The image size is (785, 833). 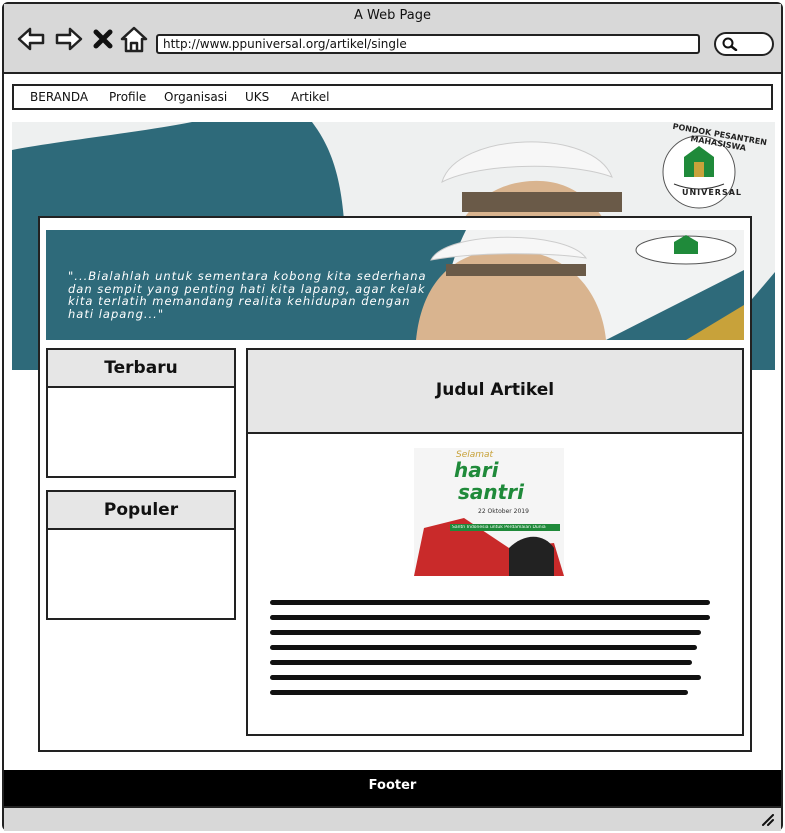 I want to click on home-icon, so click(x=134, y=39).